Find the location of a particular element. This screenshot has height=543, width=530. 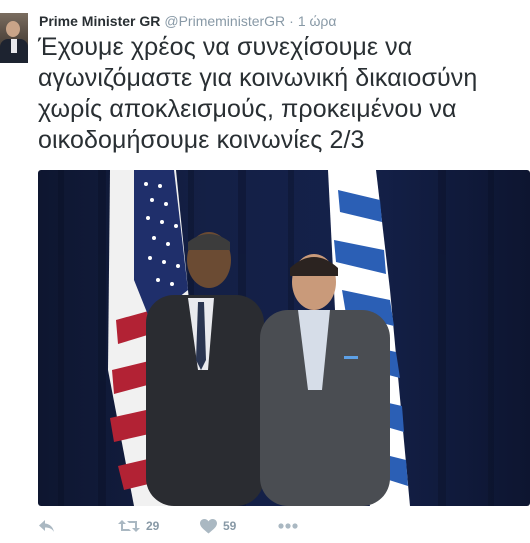

like-button: 59 is located at coordinates (218, 526).